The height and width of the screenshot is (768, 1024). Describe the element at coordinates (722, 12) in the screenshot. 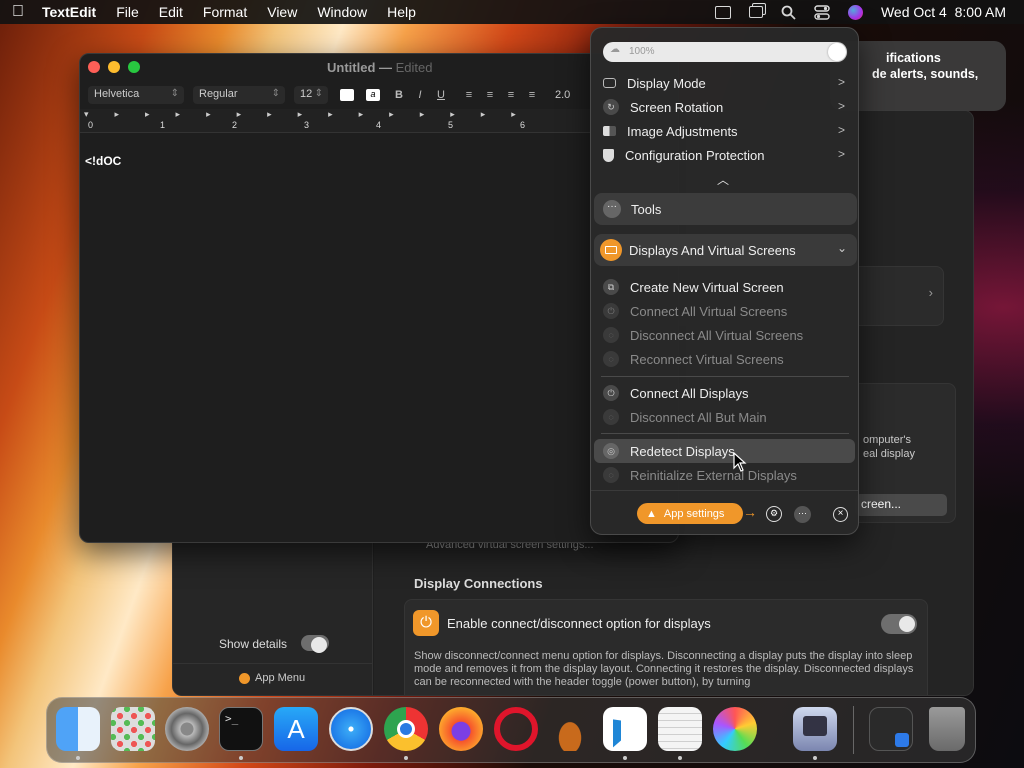

I see `display-menubar-icon` at that location.